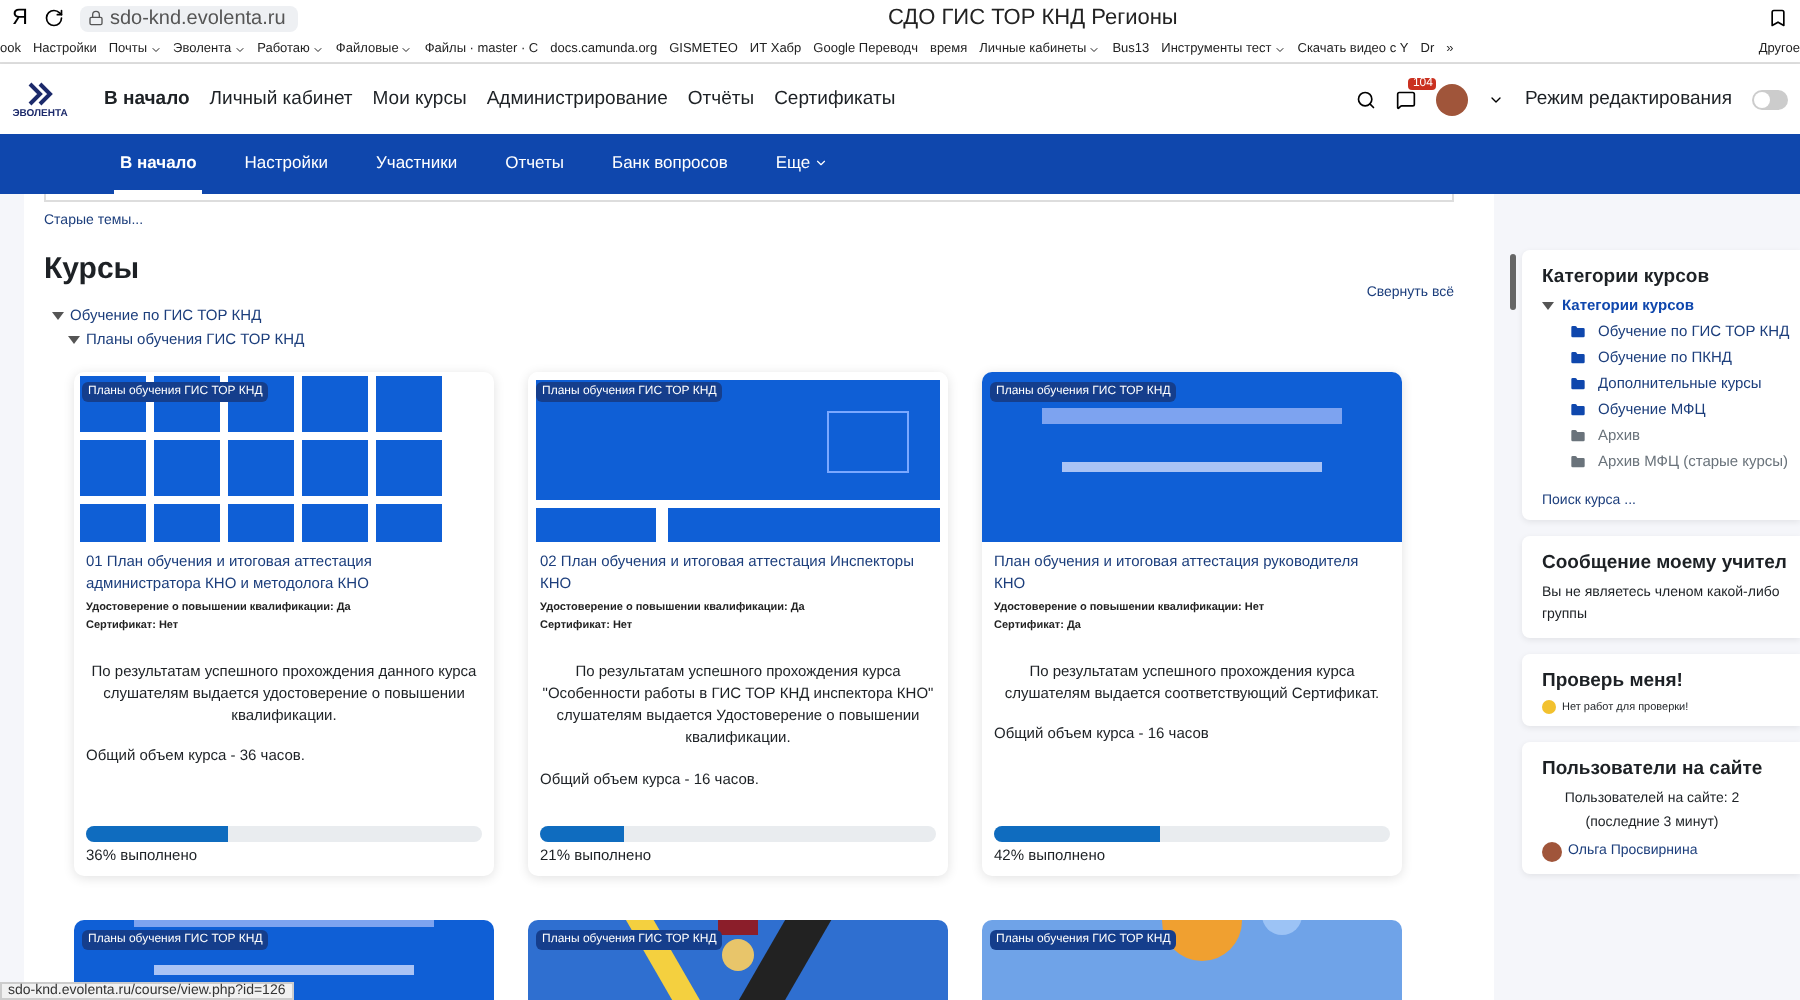 This screenshot has height=1000, width=1800. What do you see at coordinates (416, 164) in the screenshot?
I see `course-tab: Участники` at bounding box center [416, 164].